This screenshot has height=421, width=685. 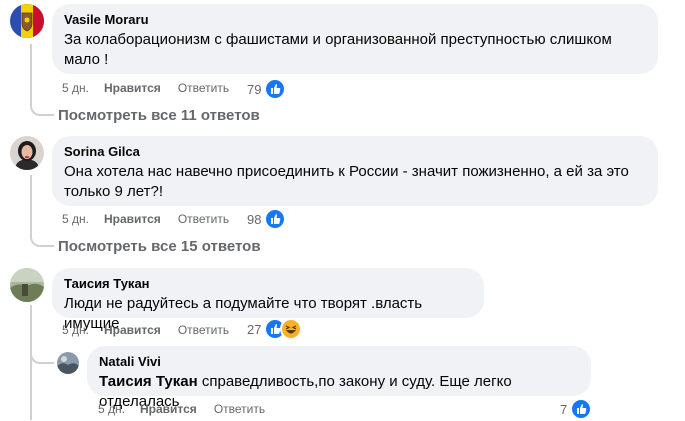 I want to click on user-photo-avatar-image, so click(x=27, y=153).